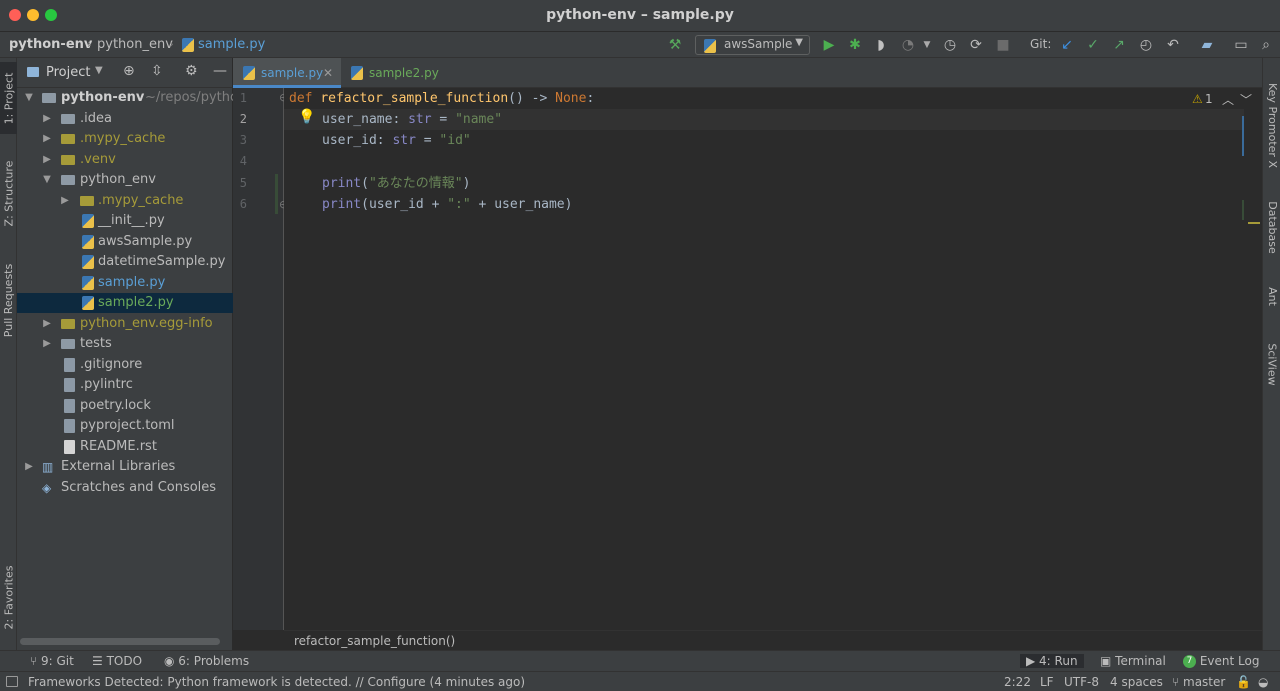  Describe the element at coordinates (400, 73) in the screenshot. I see `tab-sample2-py: sample2.py` at that location.